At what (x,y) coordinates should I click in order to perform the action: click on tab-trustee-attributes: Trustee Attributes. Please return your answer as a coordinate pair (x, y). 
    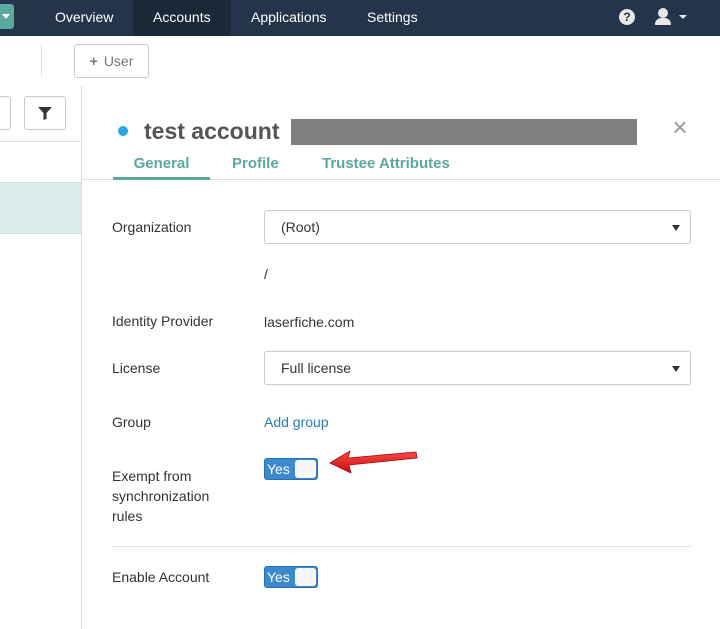
    Looking at the image, I should click on (386, 167).